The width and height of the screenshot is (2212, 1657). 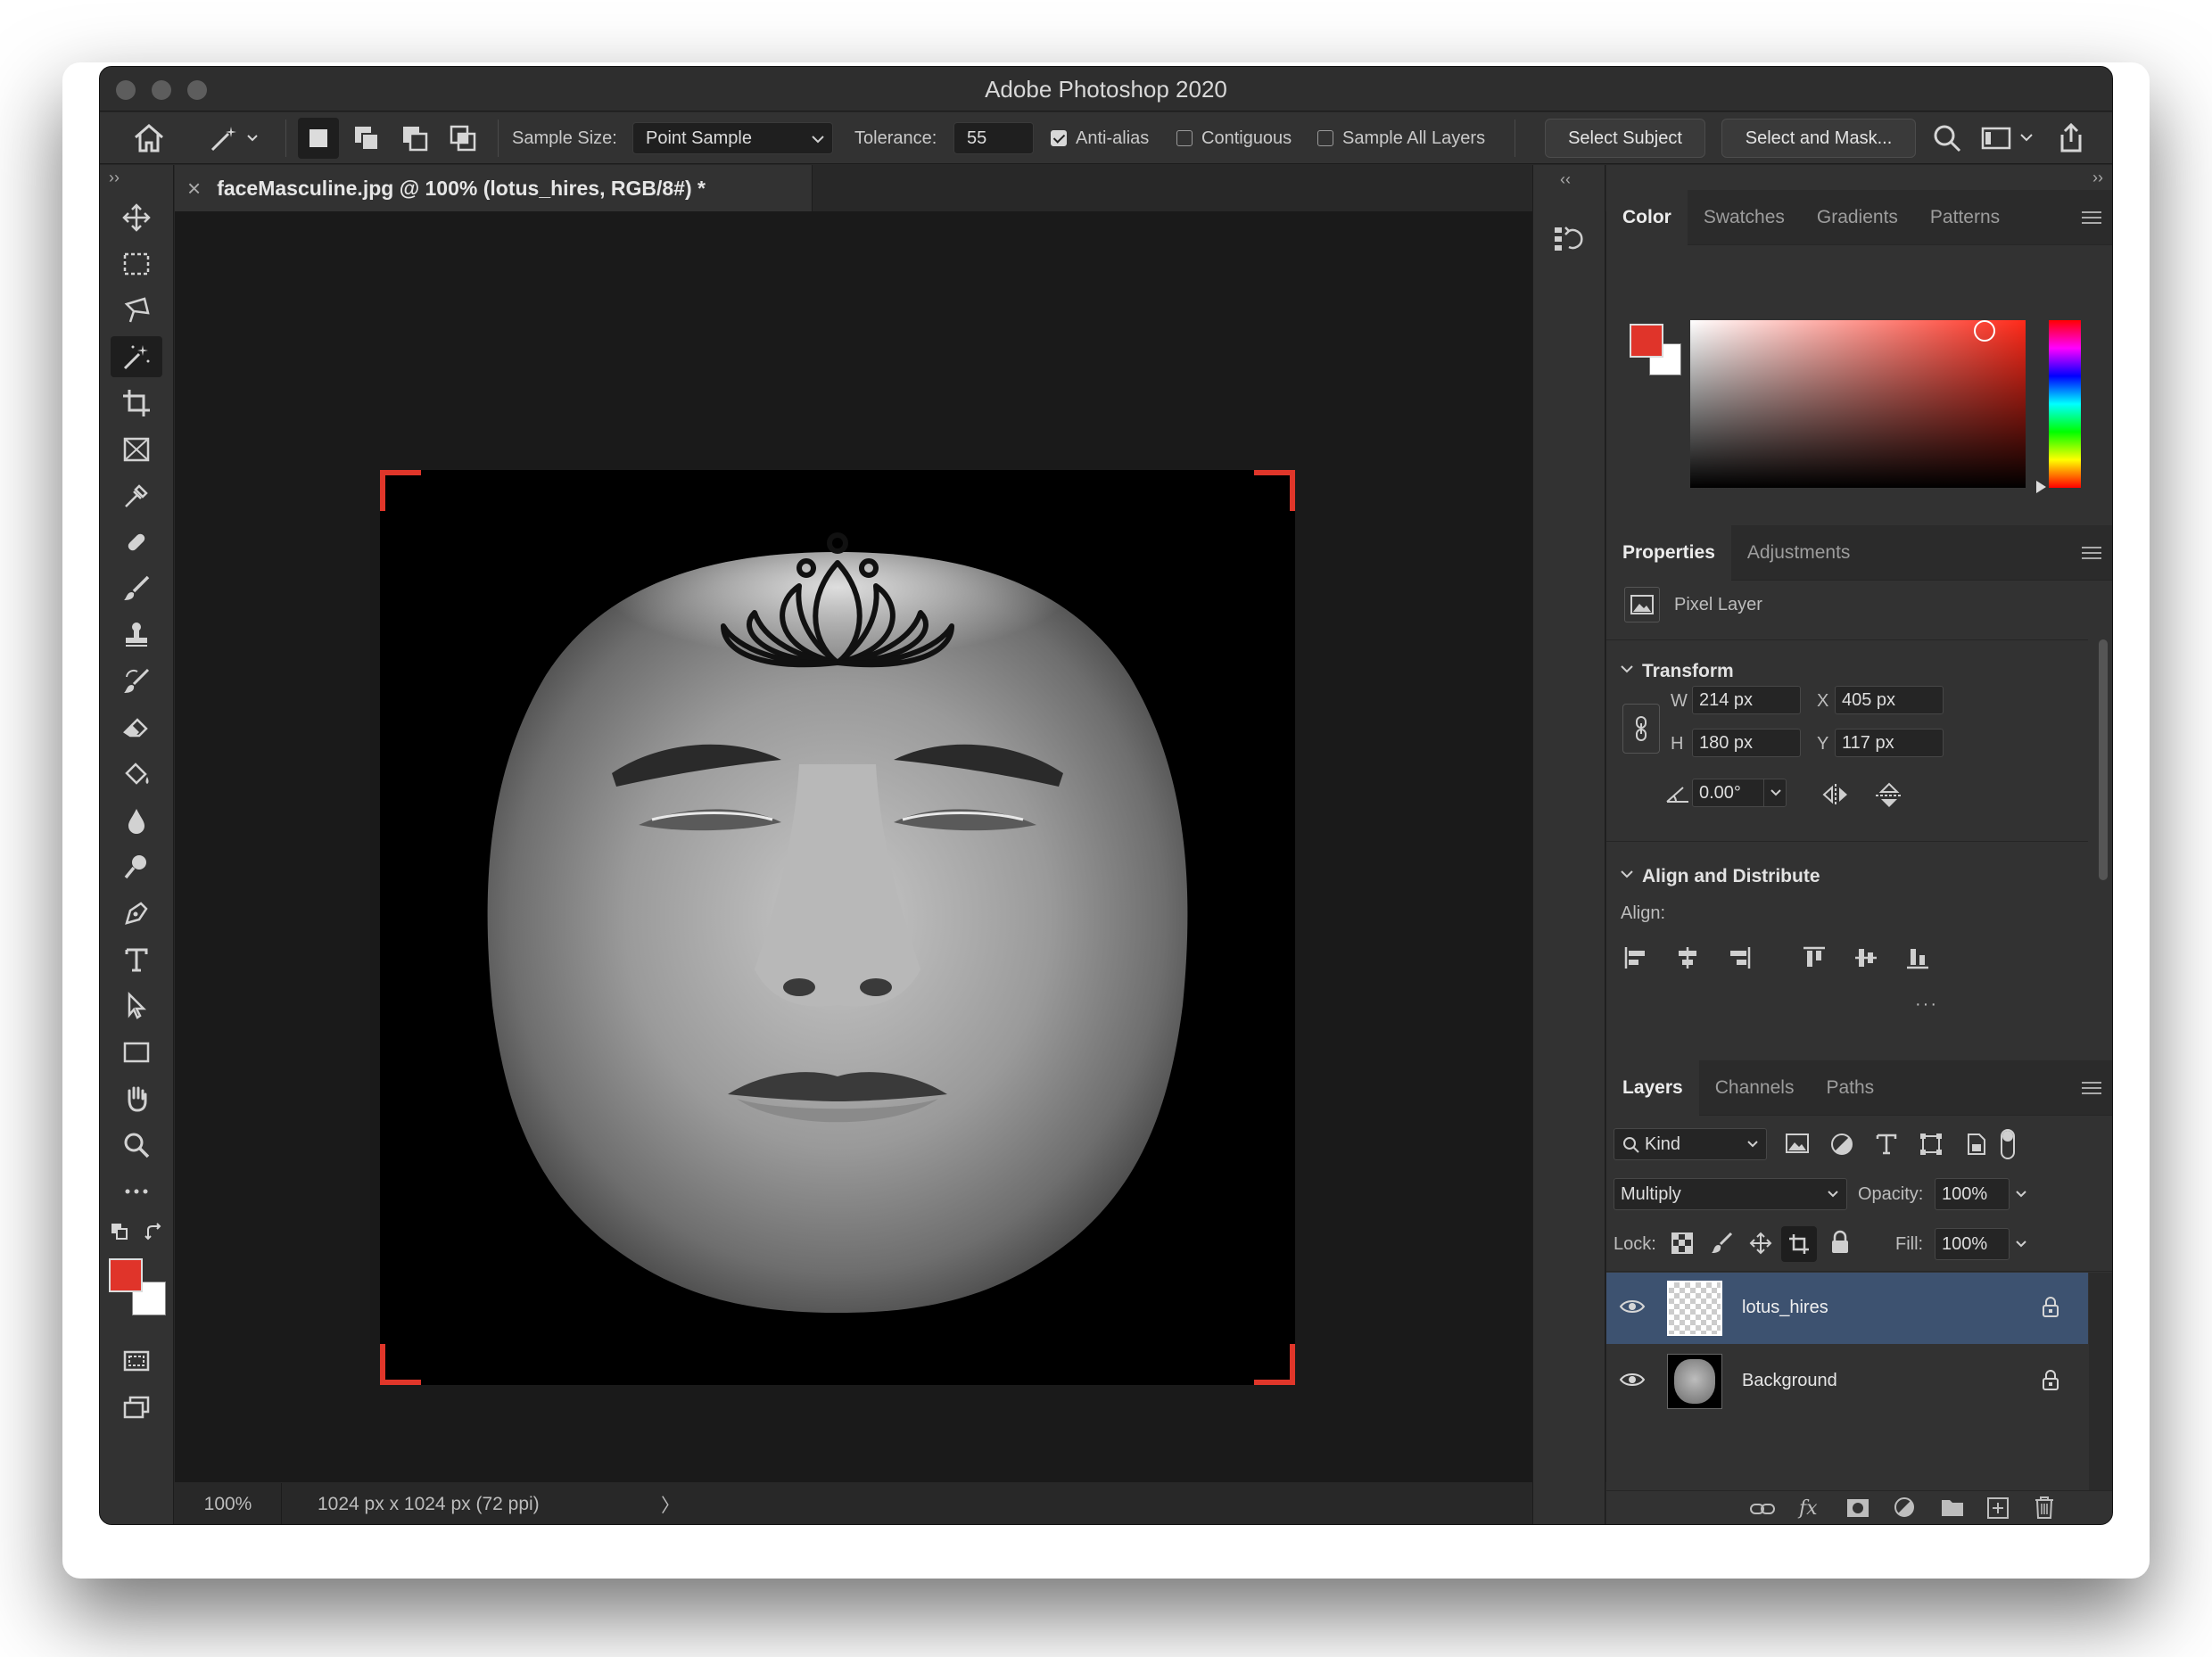 I want to click on home-icon, so click(x=149, y=138).